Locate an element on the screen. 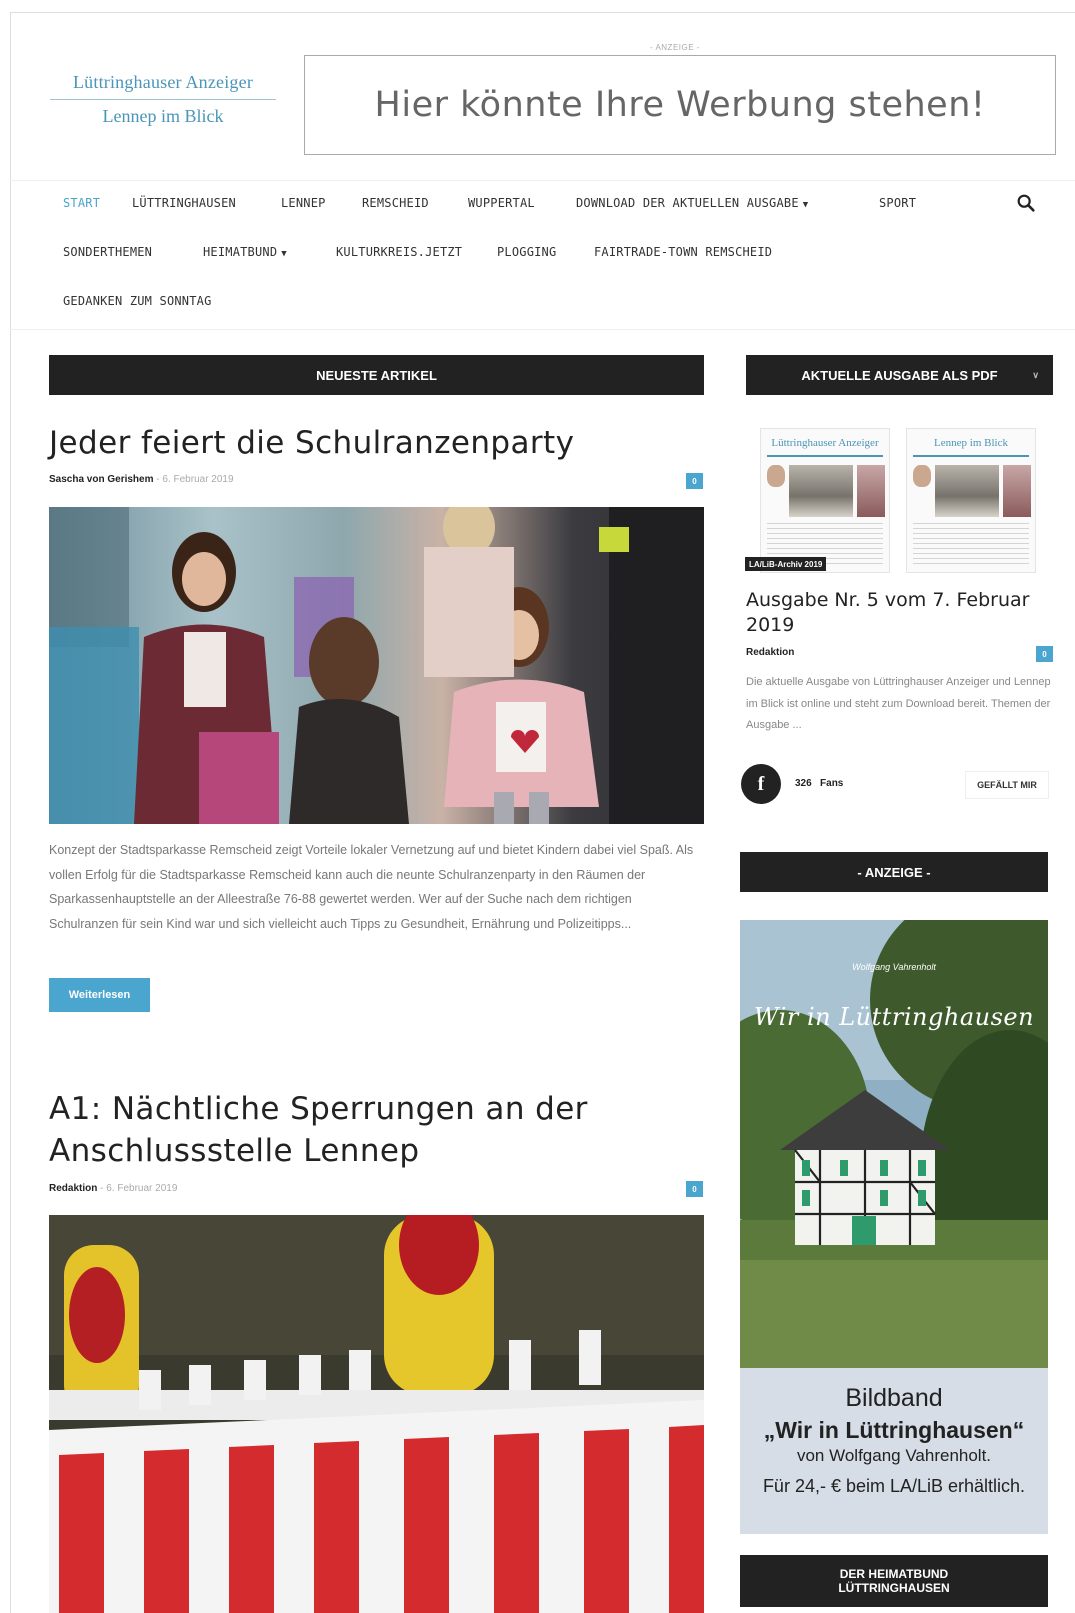 This screenshot has height=1613, width=1075. nav-item-heimatbund-label: HEIMATBUND is located at coordinates (240, 252).